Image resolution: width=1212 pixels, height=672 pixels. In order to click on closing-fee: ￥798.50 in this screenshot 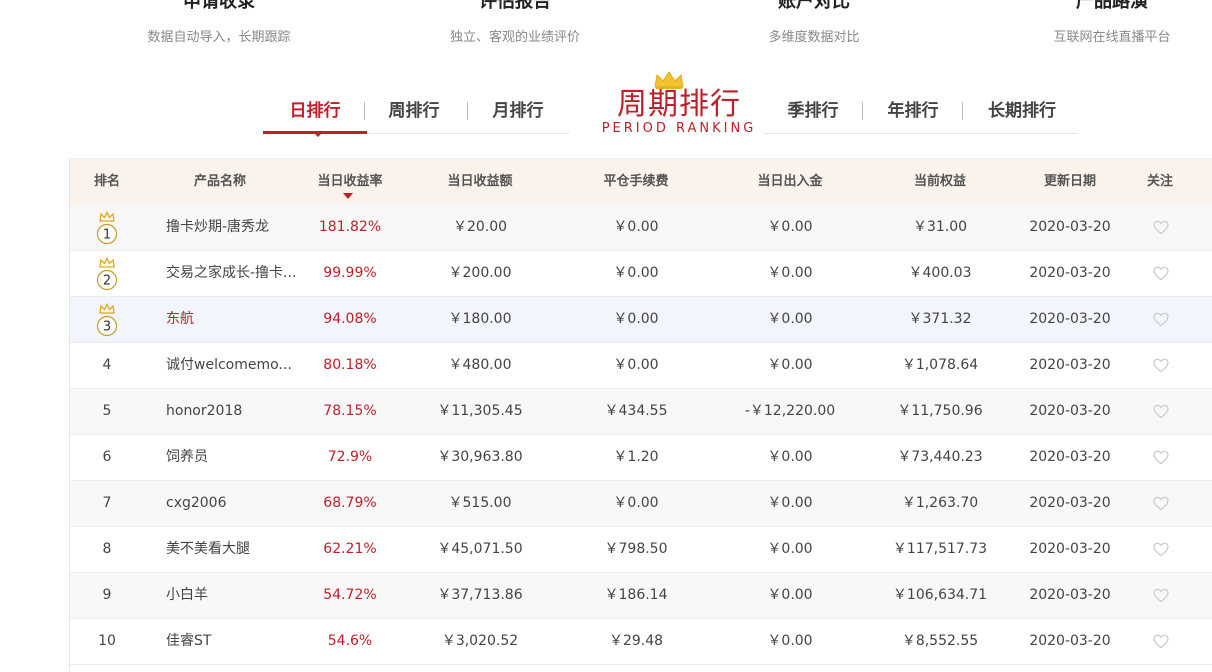, I will do `click(636, 549)`.